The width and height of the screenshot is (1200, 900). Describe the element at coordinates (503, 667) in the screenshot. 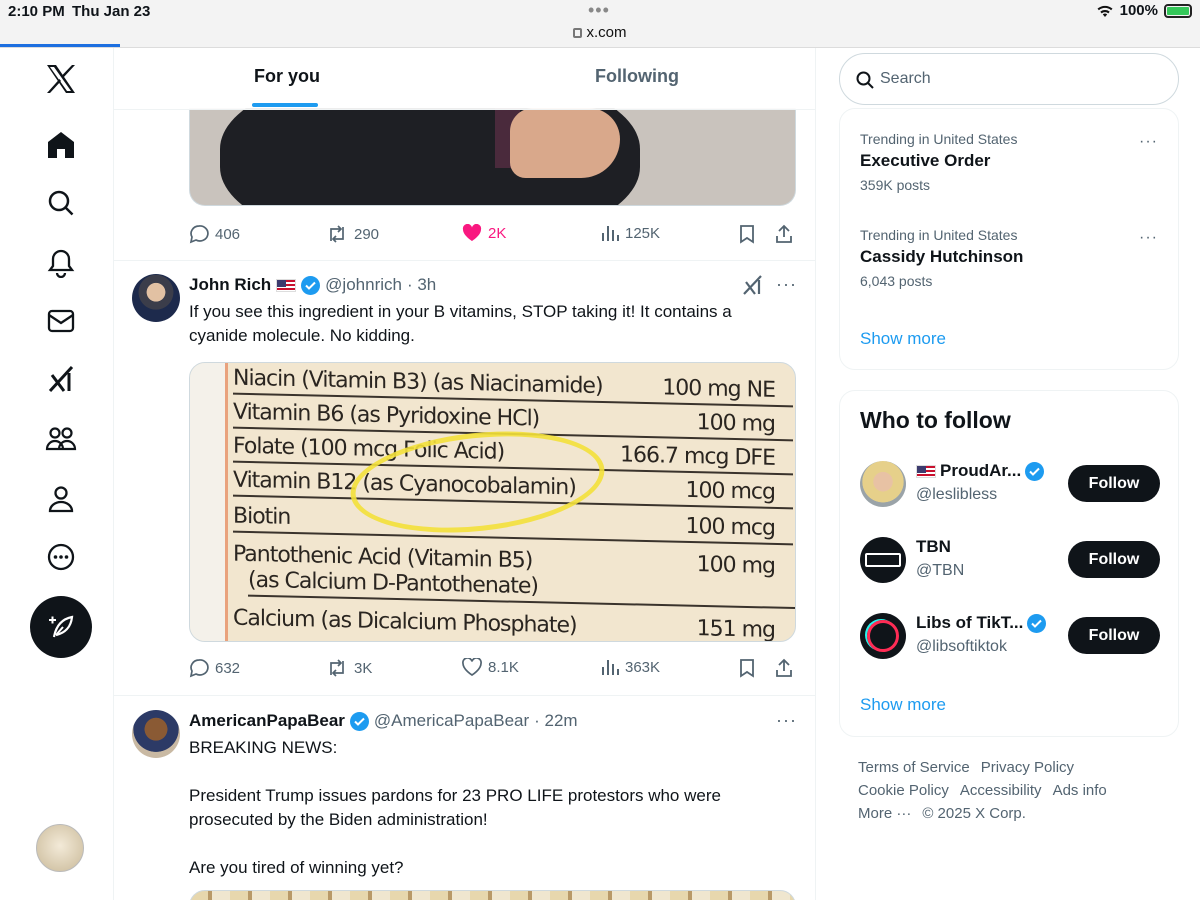

I see `like-count: 8.1K` at that location.